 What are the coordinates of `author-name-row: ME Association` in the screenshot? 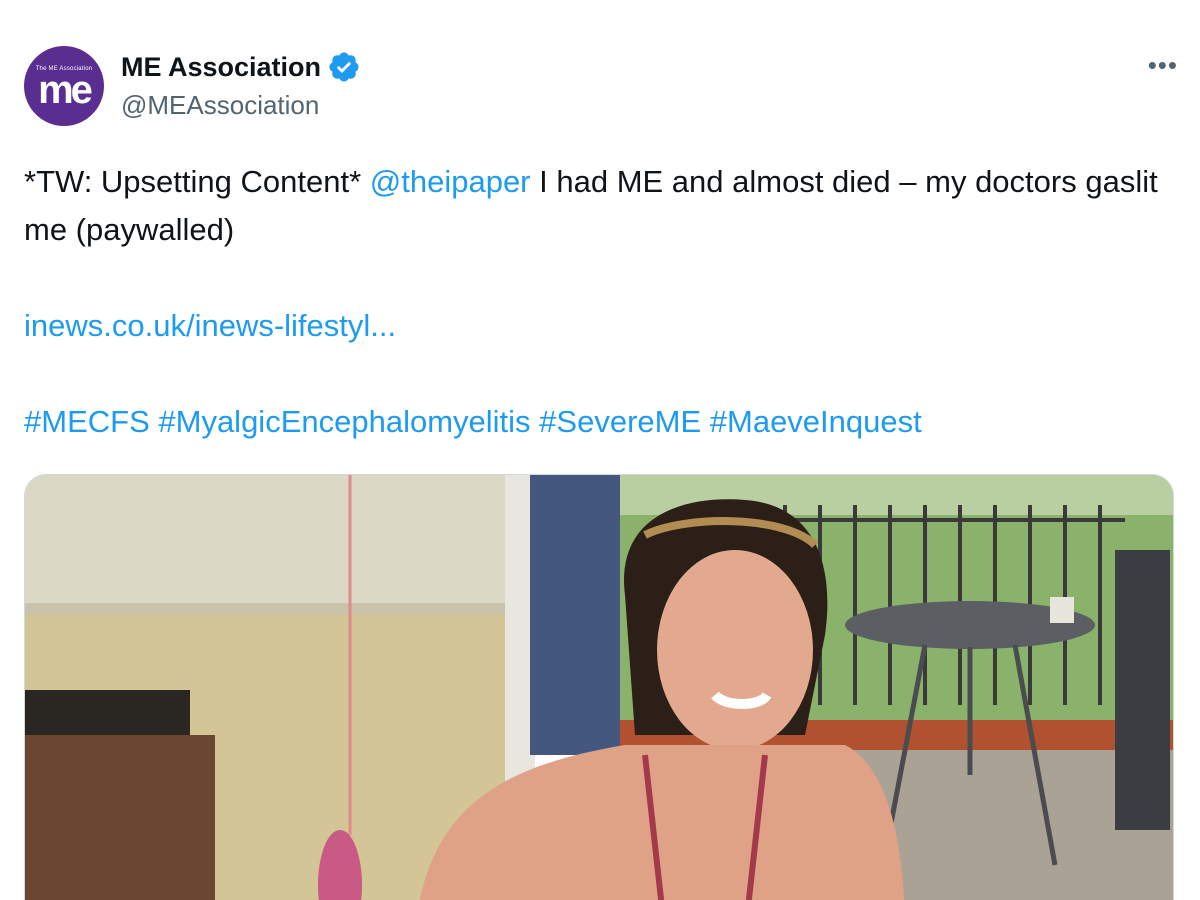 It's located at (241, 67).